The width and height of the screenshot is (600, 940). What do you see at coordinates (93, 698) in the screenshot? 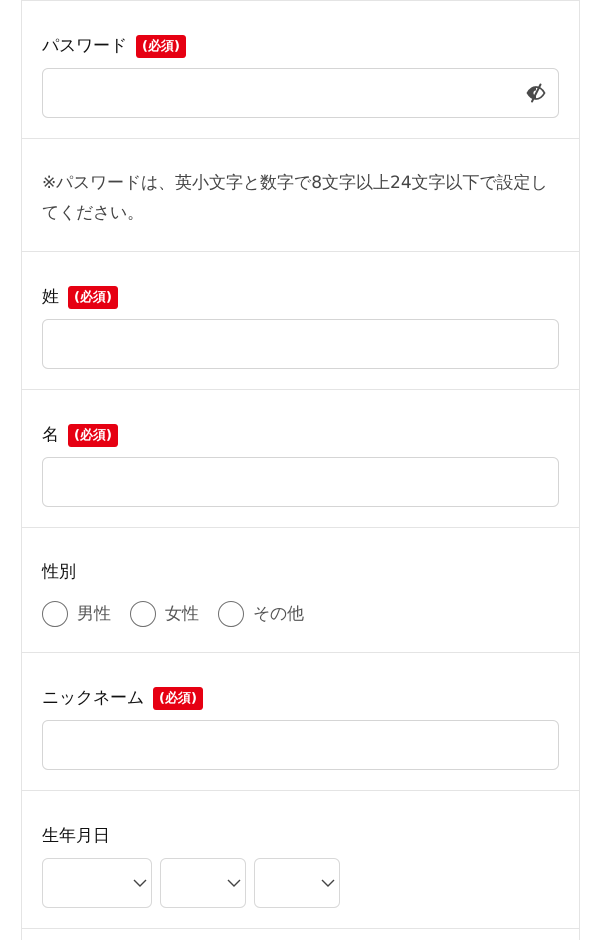
I see `field-label: ニックネーム` at bounding box center [93, 698].